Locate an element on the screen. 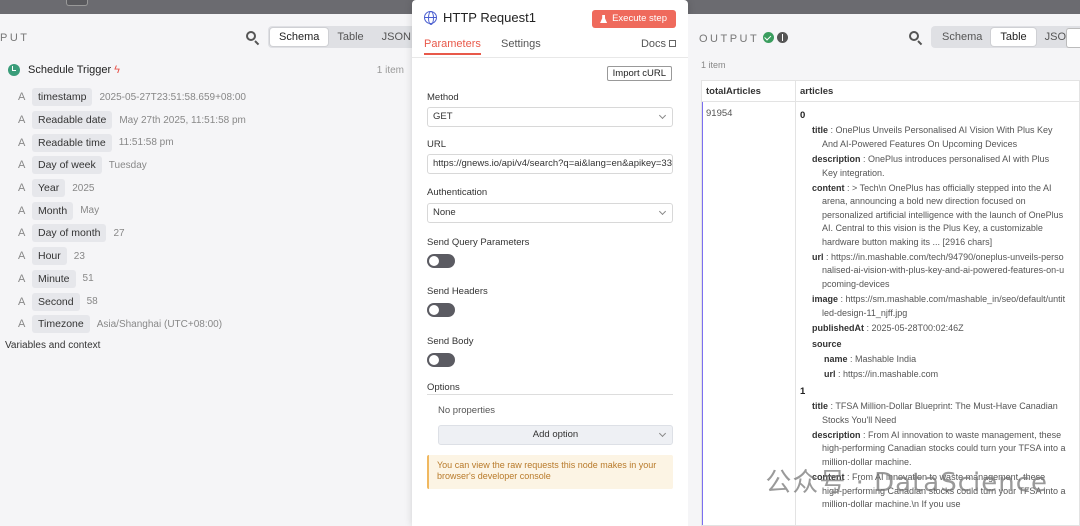 This screenshot has width=1080, height=526. import-curl-button: Import cURL is located at coordinates (639, 73).